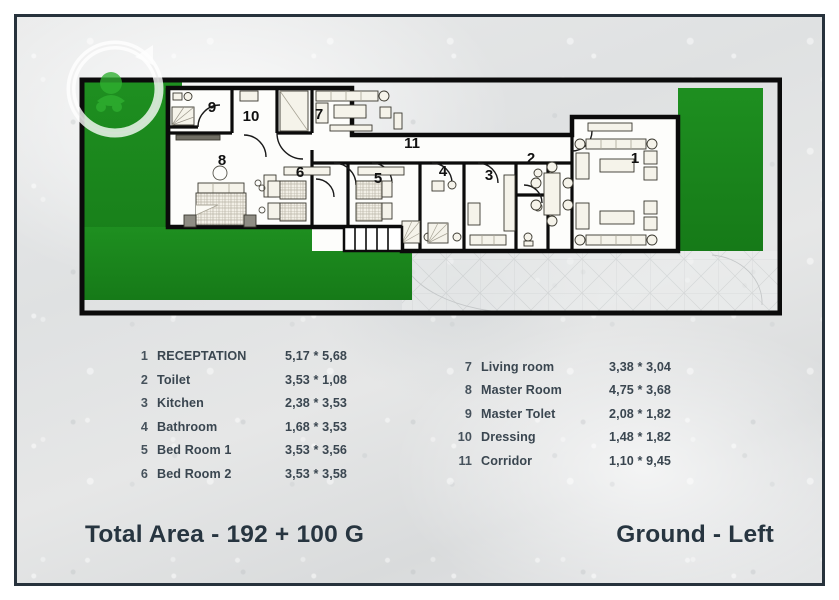 The width and height of the screenshot is (839, 600). I want to click on plan-room-number-bathroom: 4, so click(443, 171).